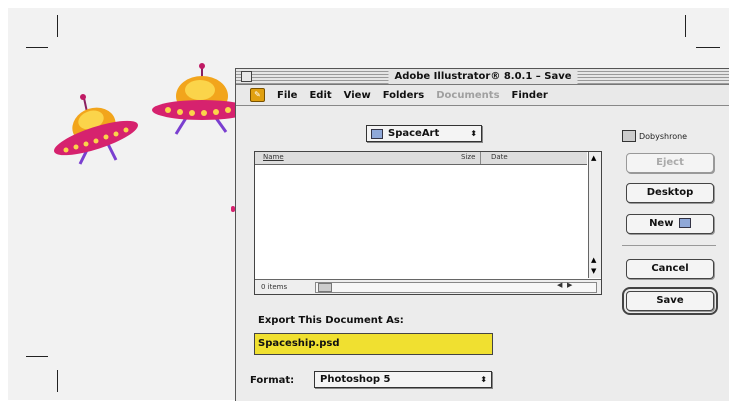 This screenshot has height=401, width=729. I want to click on title-bar: Adobe Illustrator® 8.0.1 – Save, so click(482, 77).